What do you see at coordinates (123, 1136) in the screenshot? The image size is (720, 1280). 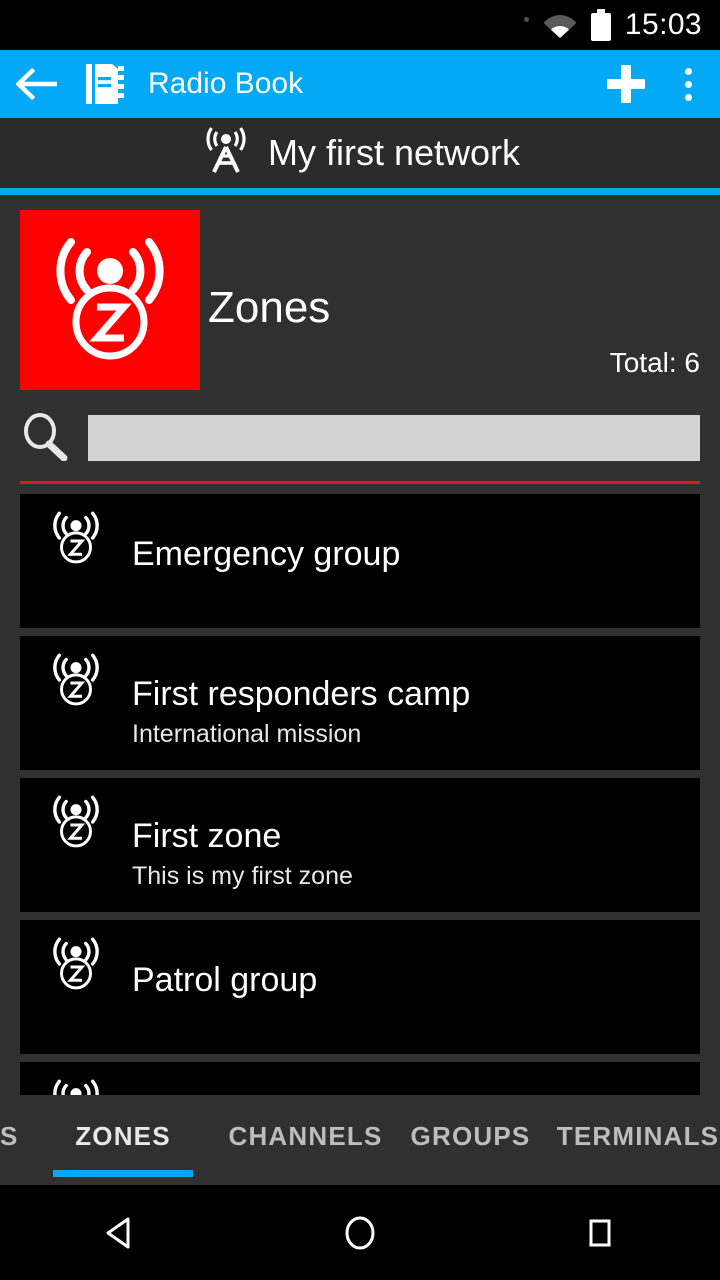 I see `tab-label: ZONES` at bounding box center [123, 1136].